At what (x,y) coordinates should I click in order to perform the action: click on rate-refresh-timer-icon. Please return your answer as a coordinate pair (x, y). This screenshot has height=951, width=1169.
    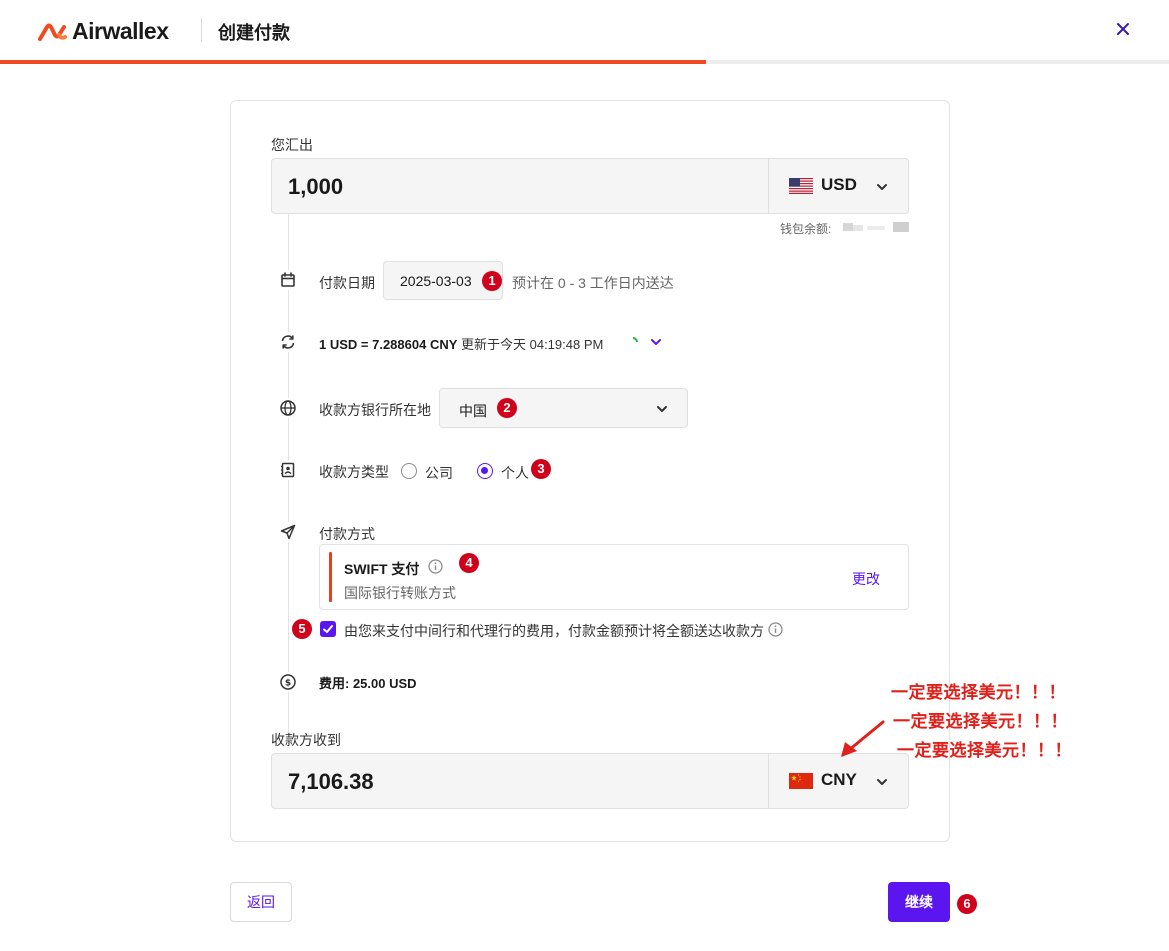
    Looking at the image, I should click on (635, 340).